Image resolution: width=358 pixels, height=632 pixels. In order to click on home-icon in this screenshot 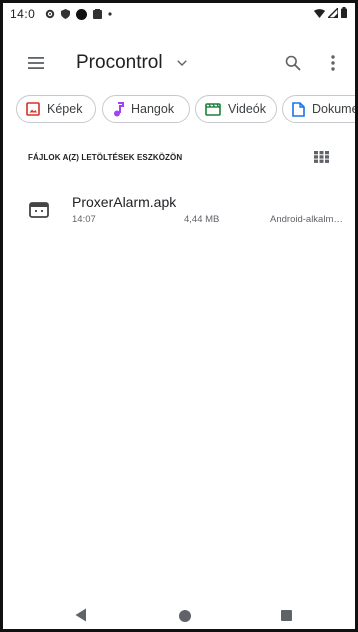, I will do `click(185, 616)`.